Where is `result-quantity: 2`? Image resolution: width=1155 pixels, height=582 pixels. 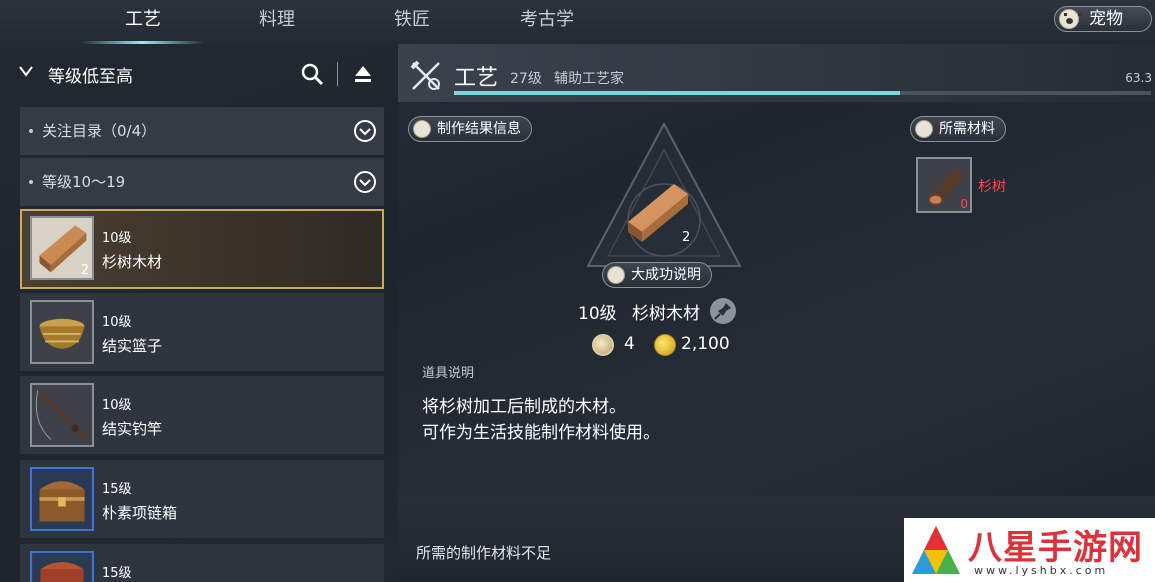 result-quantity: 2 is located at coordinates (686, 237).